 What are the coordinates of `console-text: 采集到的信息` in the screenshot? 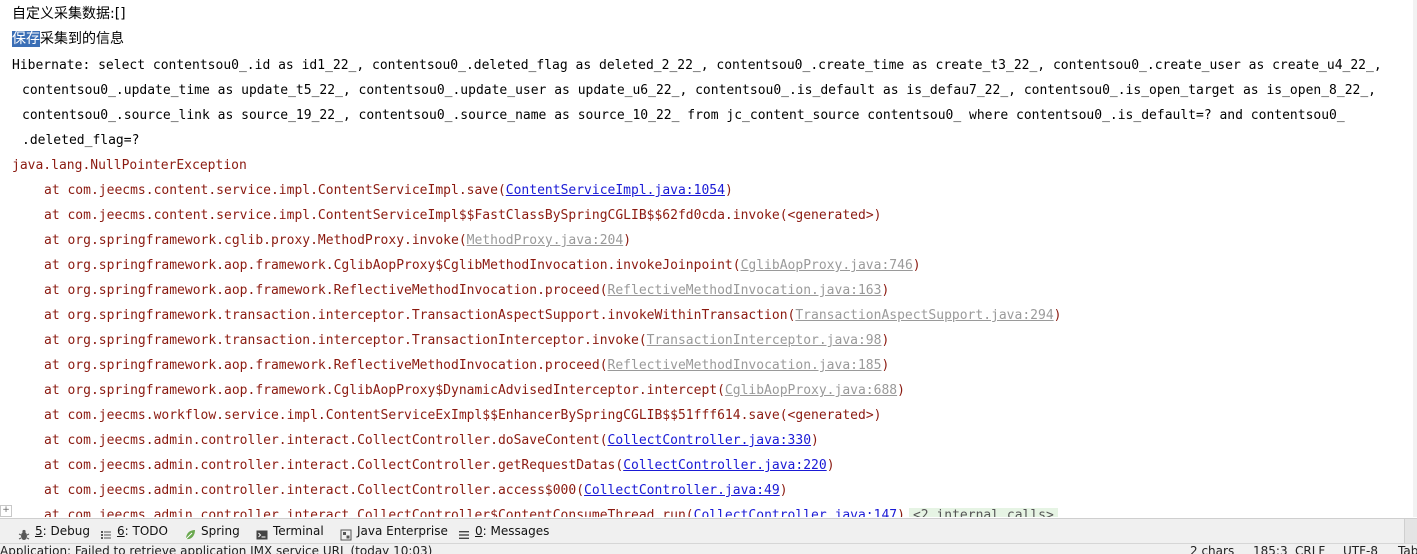 It's located at (82, 39).